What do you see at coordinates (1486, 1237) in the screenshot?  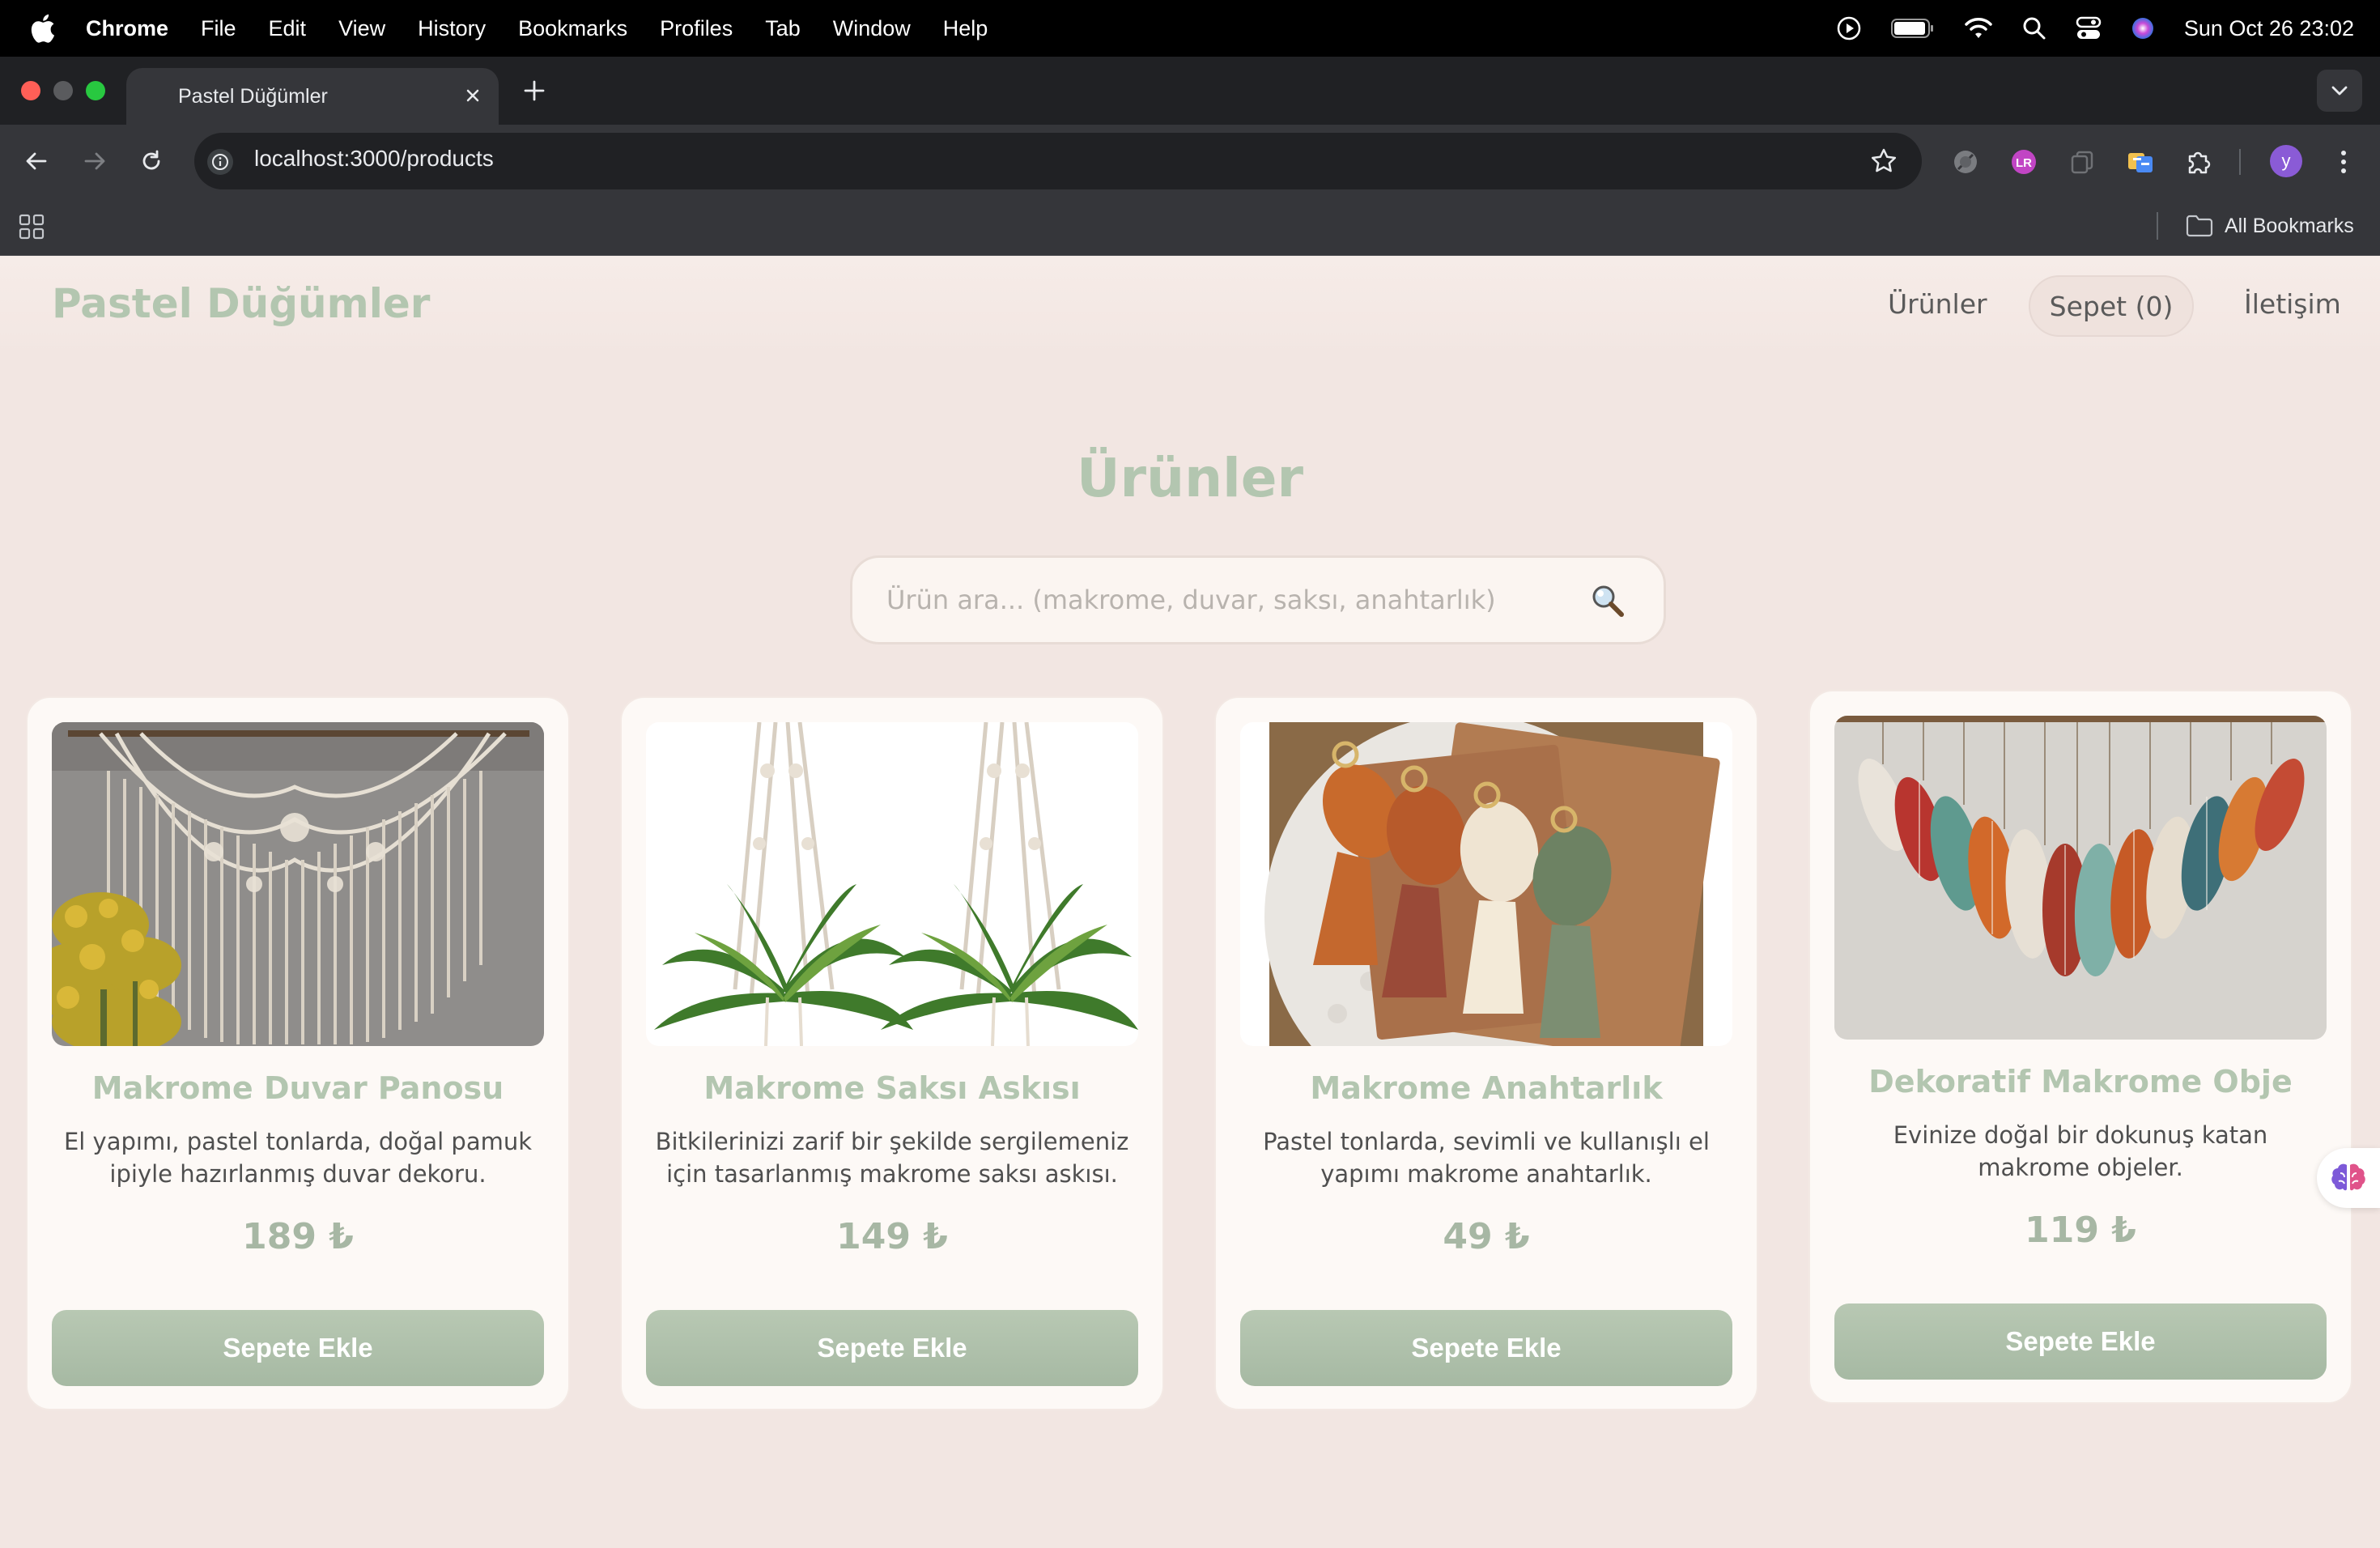 I see `product-price: 49 ₺` at bounding box center [1486, 1237].